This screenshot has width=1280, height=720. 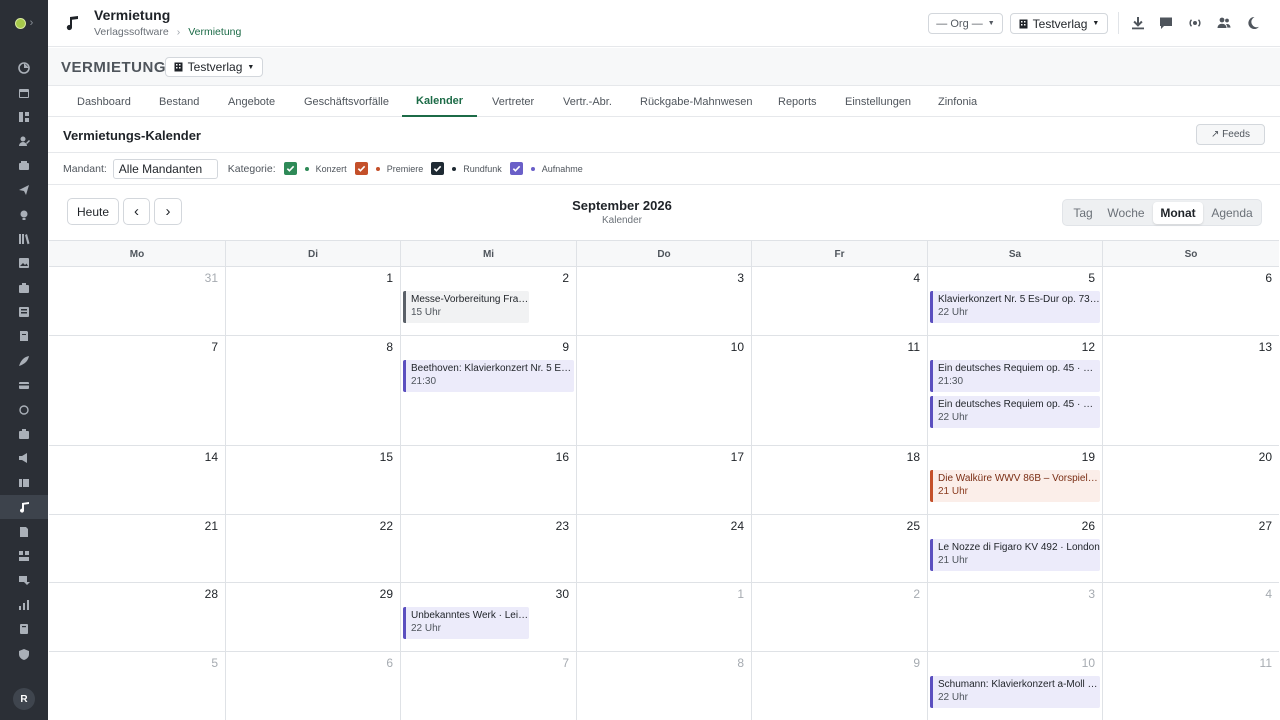 What do you see at coordinates (737, 457) in the screenshot?
I see `day-number: 17` at bounding box center [737, 457].